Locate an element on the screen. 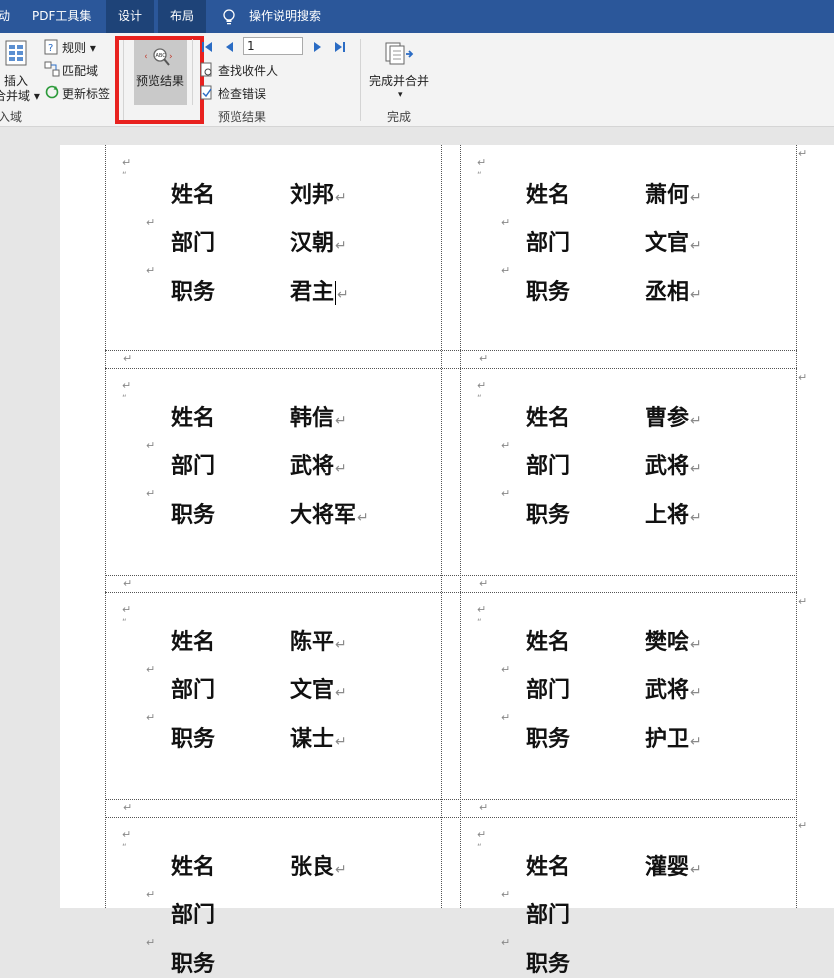 The height and width of the screenshot is (978, 834). tab-layout: 布局 is located at coordinates (182, 16).